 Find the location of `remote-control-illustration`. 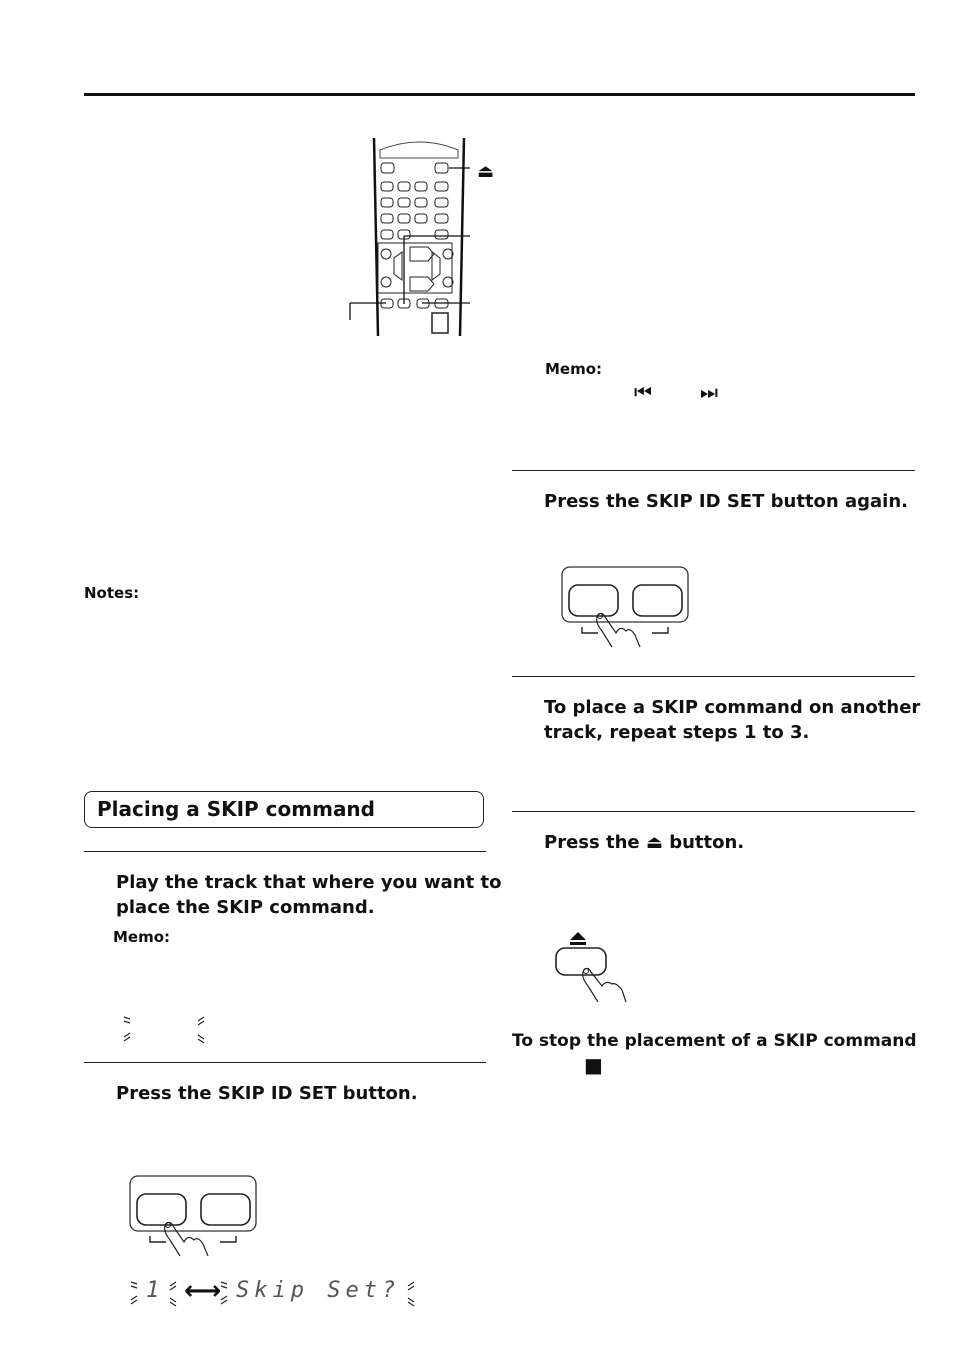

remote-control-illustration is located at coordinates (409, 237).